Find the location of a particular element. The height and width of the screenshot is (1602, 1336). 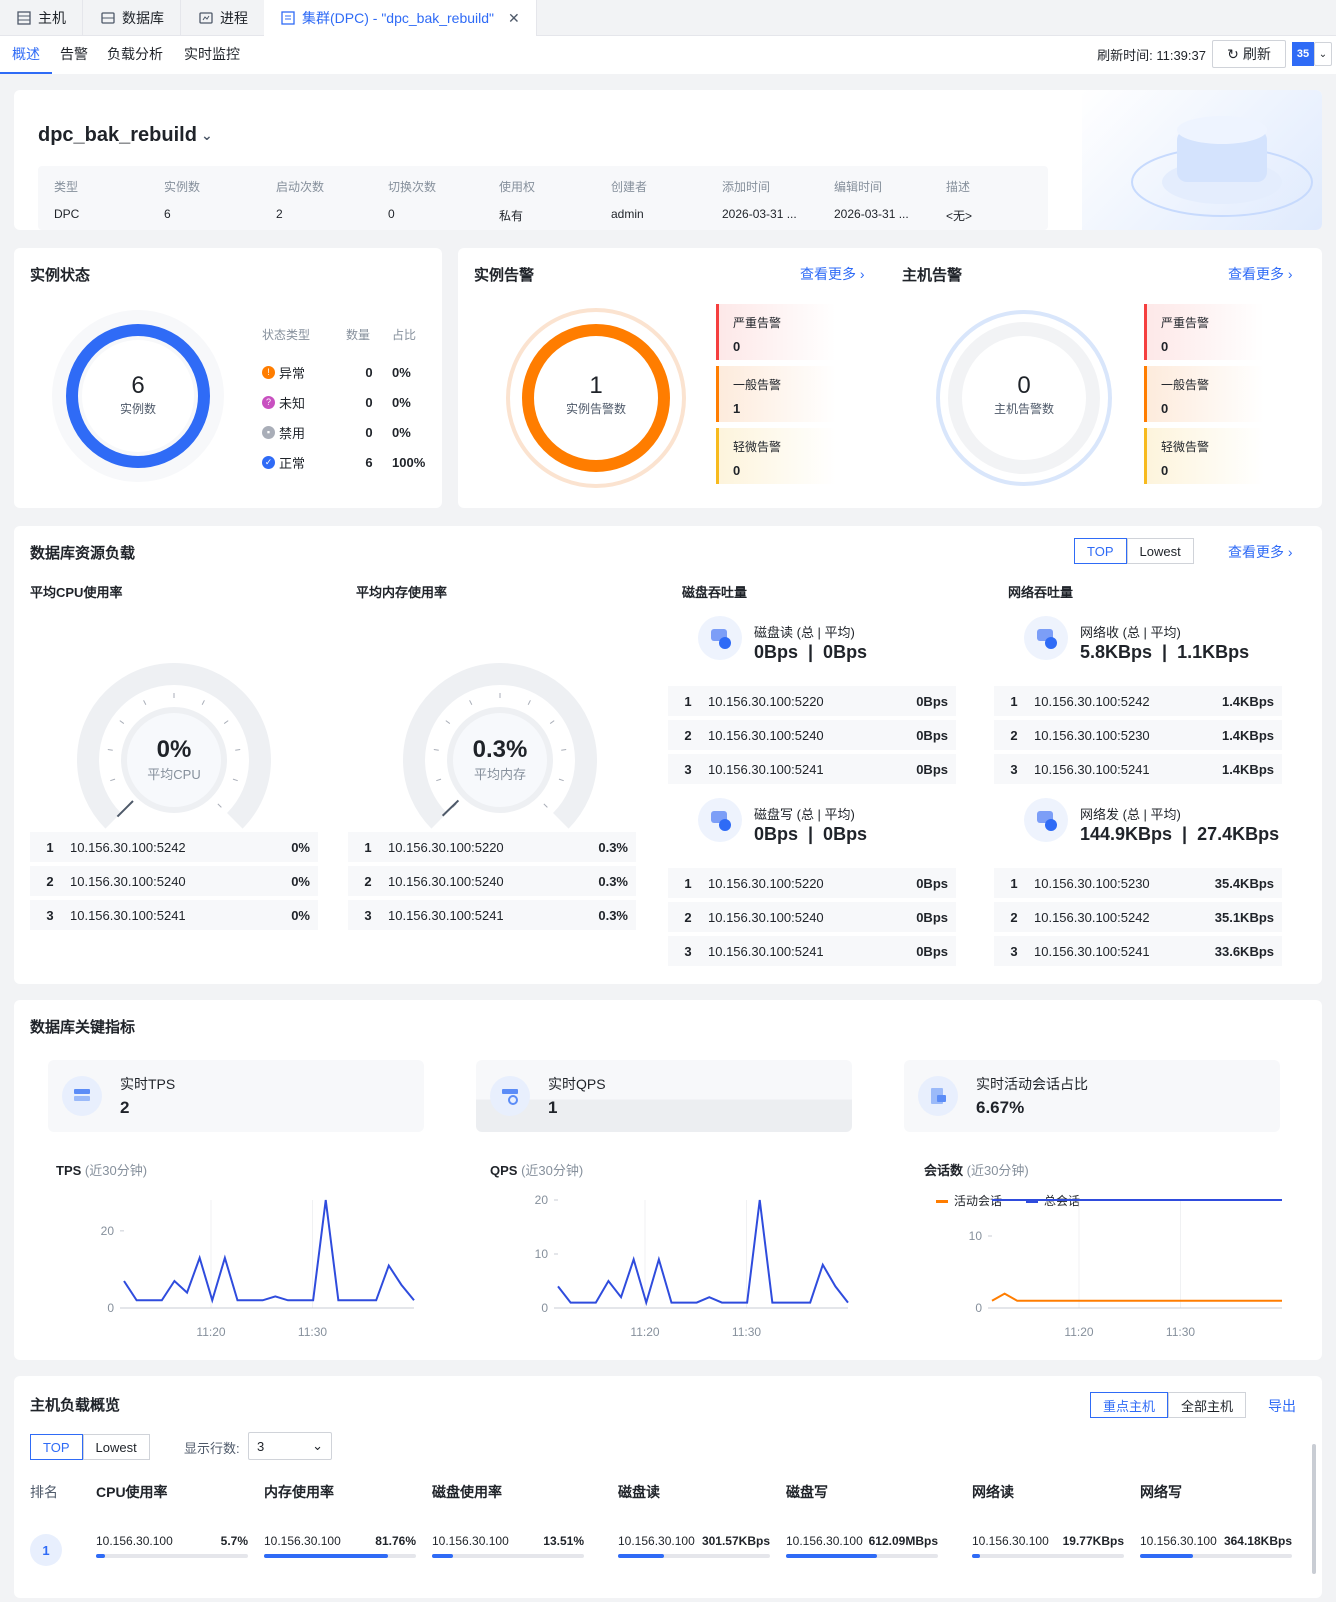

status-row: ▪ 禁用 0 0% is located at coordinates (343, 432).